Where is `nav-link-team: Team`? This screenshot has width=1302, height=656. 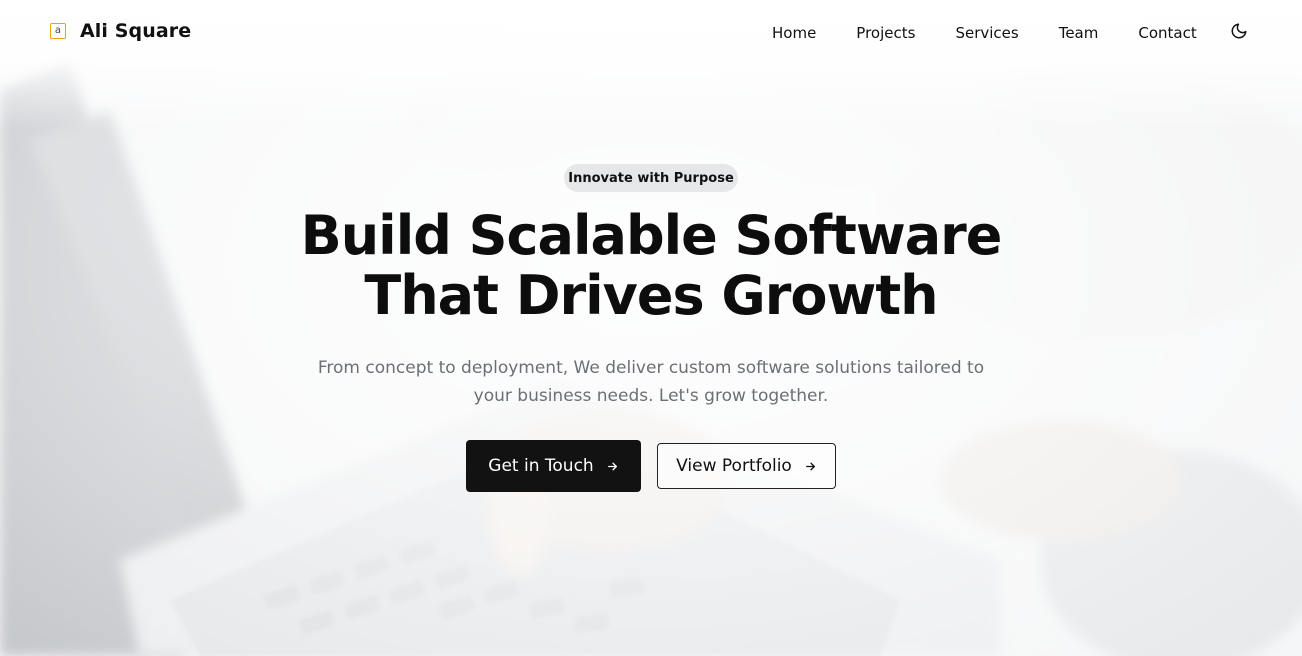
nav-link-team: Team is located at coordinates (1079, 33).